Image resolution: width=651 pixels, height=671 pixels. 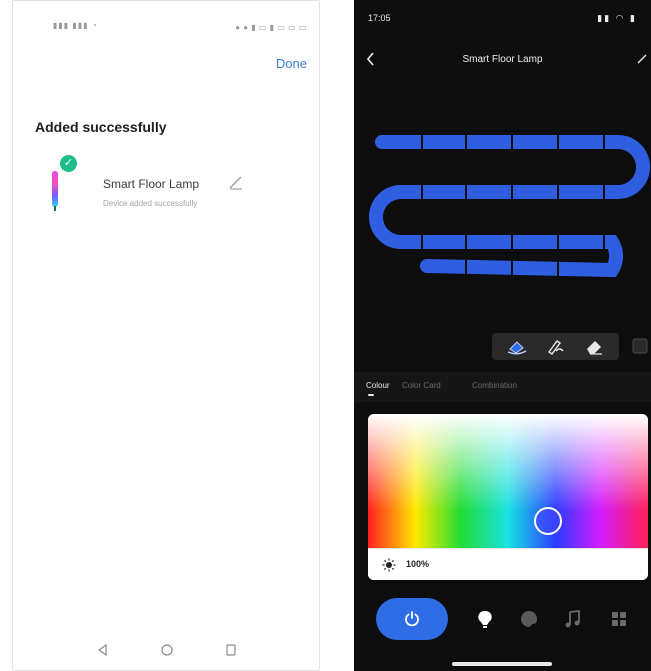 I want to click on eraser-icon, so click(x=593, y=346).